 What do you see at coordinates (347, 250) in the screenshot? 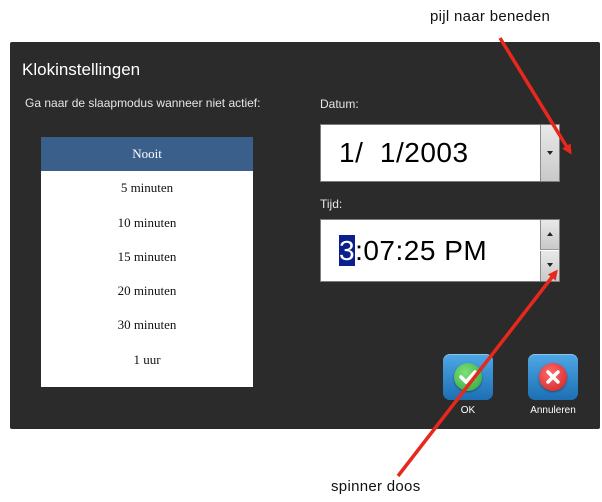
I see `time-hour-selected: 3` at bounding box center [347, 250].